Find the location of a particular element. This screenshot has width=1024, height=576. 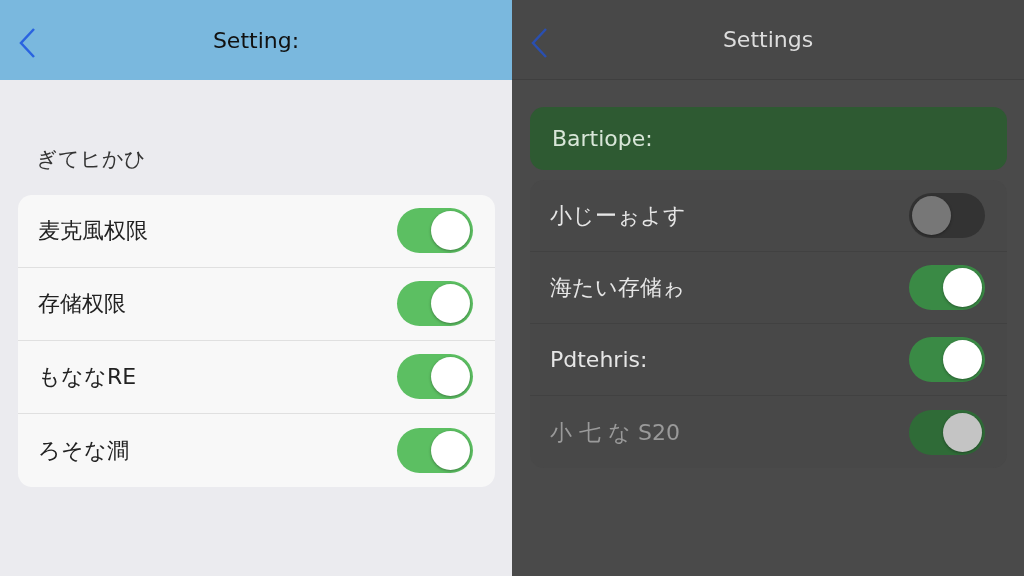

setting-label: Pdtehris: is located at coordinates (599, 360).